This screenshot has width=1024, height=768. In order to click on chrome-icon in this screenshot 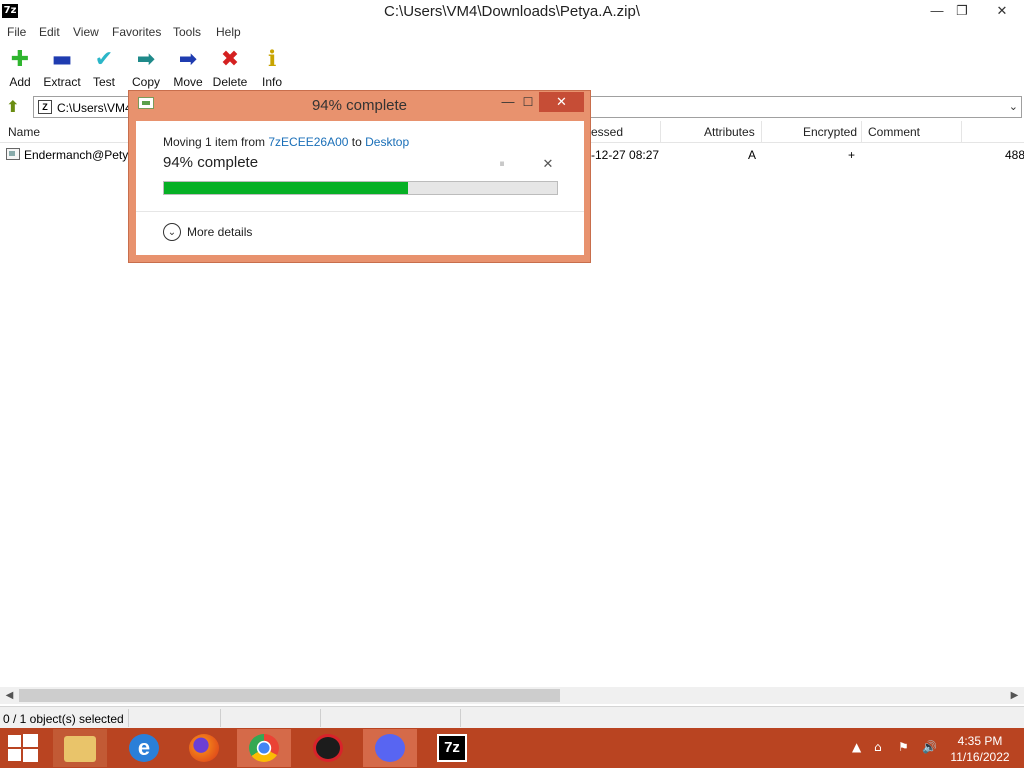, I will do `click(264, 748)`.